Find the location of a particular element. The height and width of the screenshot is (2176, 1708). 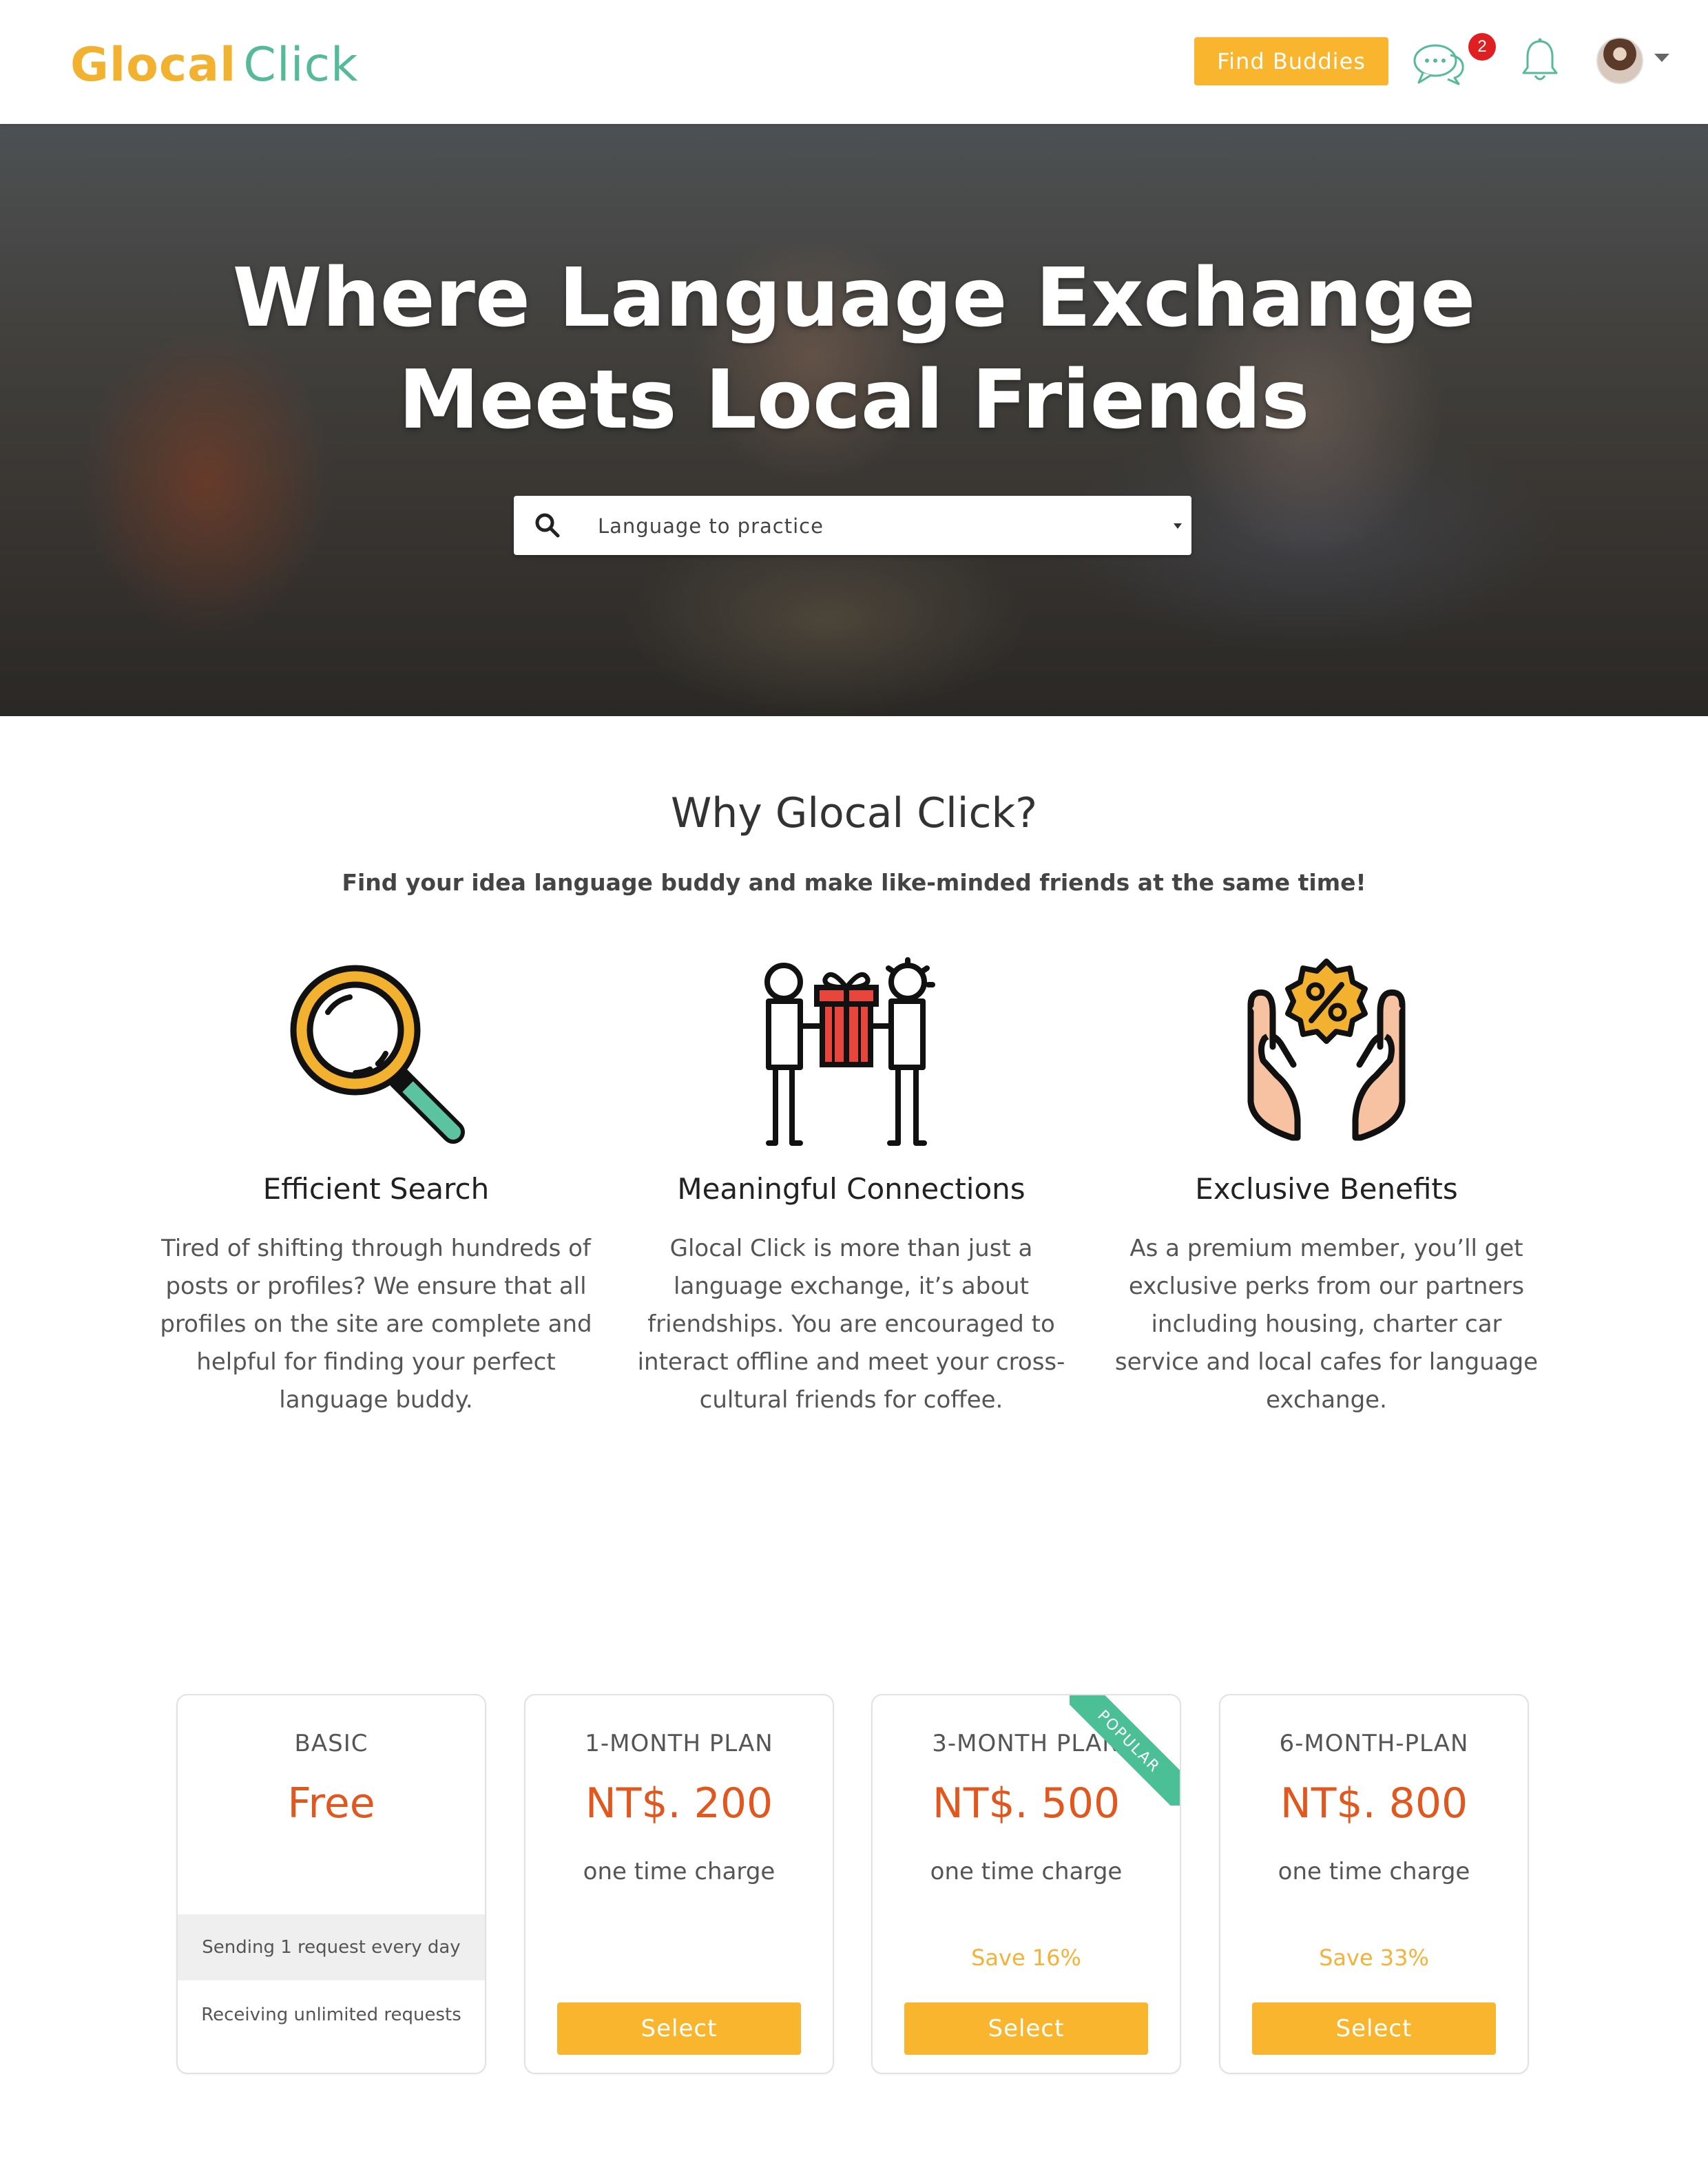

search-icon is located at coordinates (547, 525).